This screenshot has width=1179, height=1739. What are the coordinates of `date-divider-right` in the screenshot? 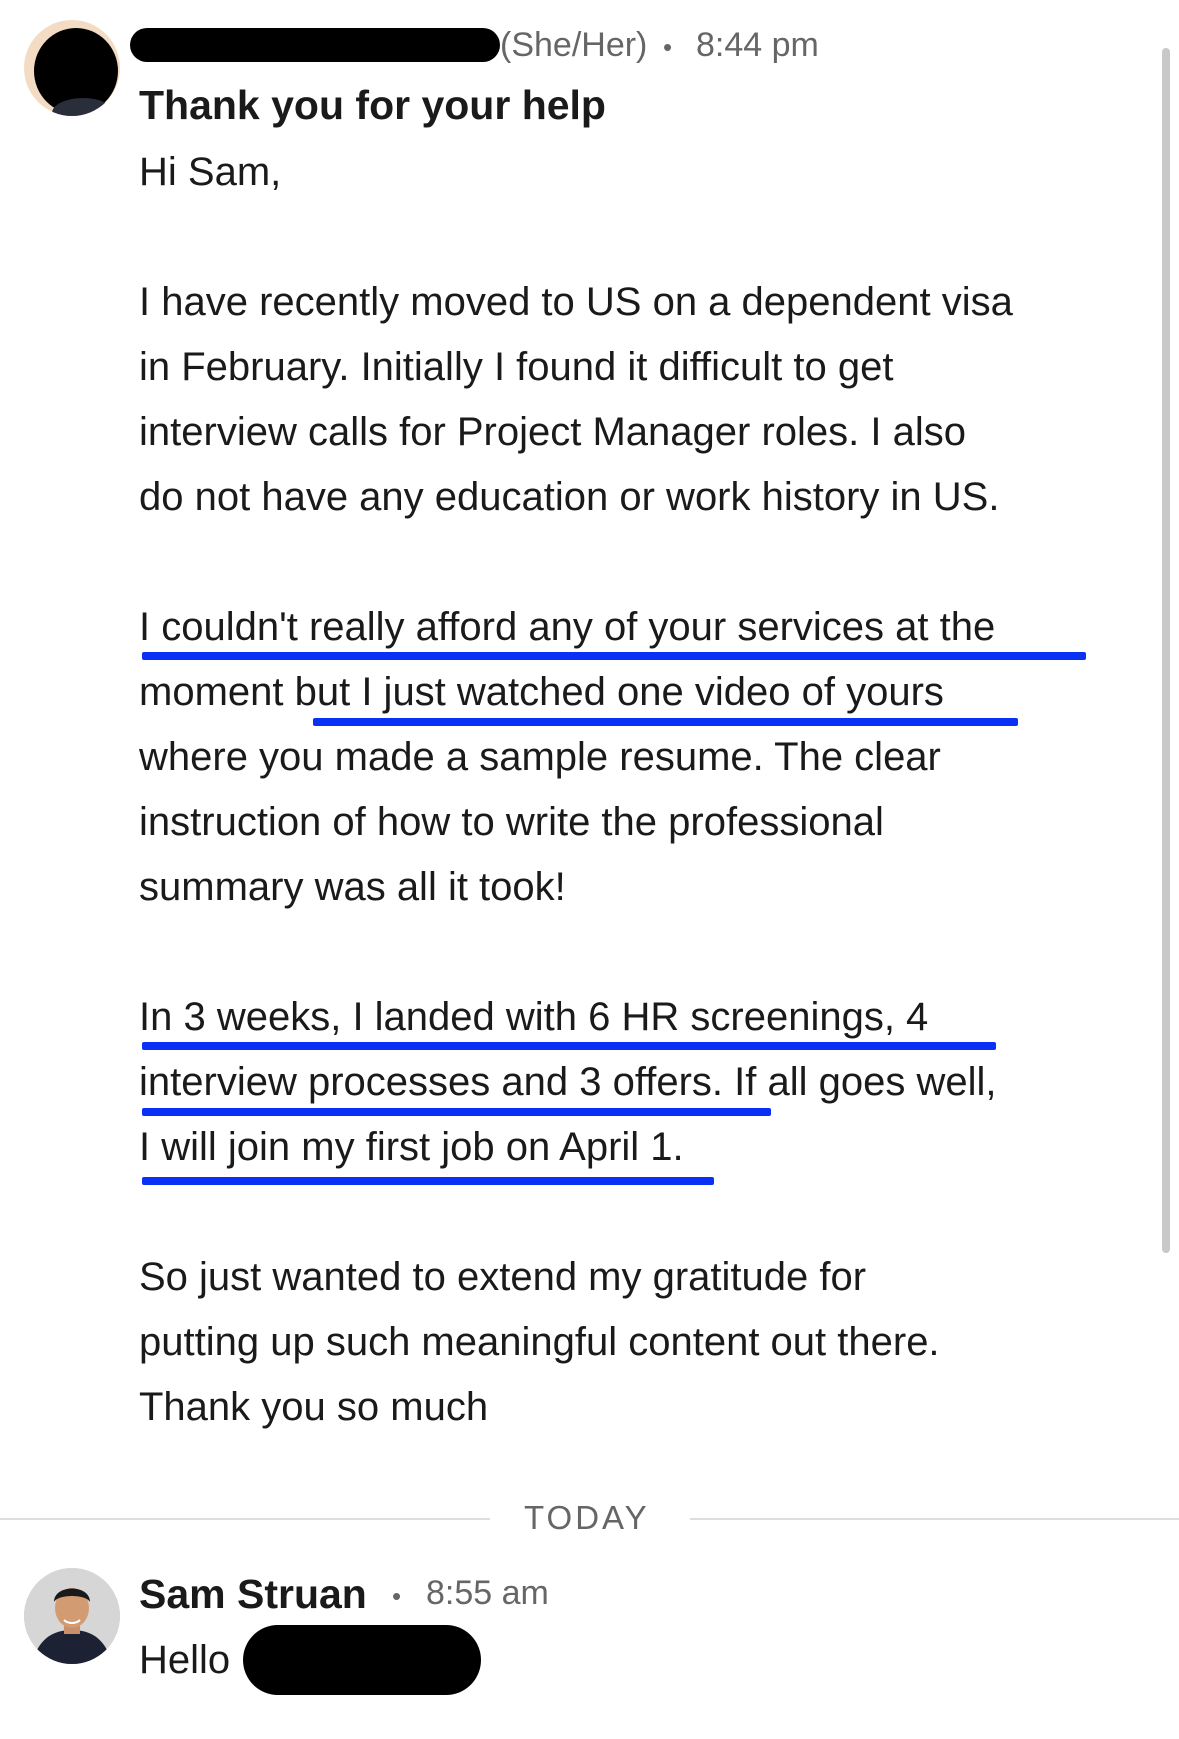 It's located at (934, 1519).